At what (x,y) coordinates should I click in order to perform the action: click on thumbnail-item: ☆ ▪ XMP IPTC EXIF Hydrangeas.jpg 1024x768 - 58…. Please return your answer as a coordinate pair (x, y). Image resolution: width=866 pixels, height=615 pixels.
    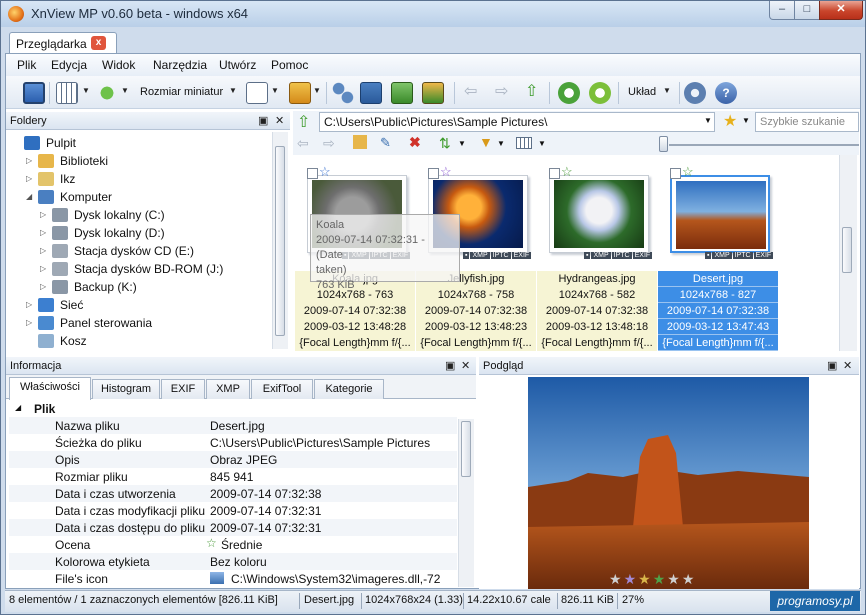
    Looking at the image, I should click on (597, 253).